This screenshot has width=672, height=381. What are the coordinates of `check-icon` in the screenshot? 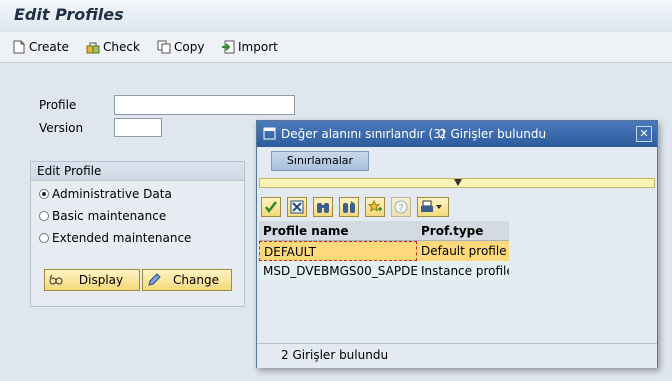 It's located at (93, 48).